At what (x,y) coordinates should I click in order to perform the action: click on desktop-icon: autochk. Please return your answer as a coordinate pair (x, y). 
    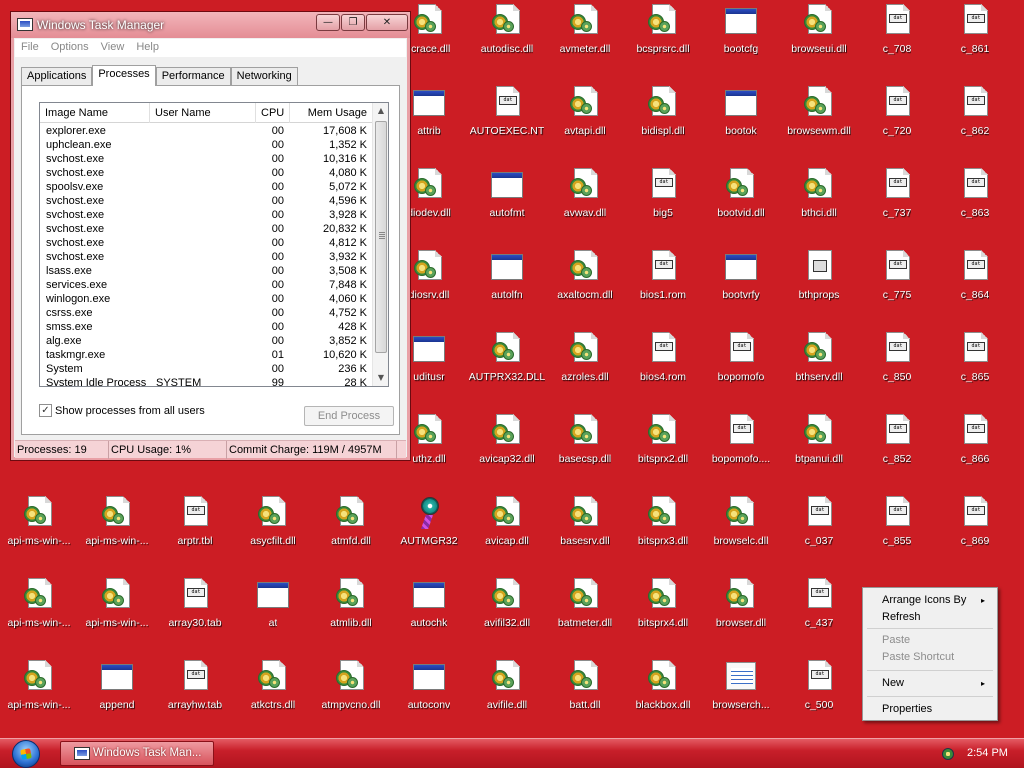
    Looking at the image, I should click on (429, 617).